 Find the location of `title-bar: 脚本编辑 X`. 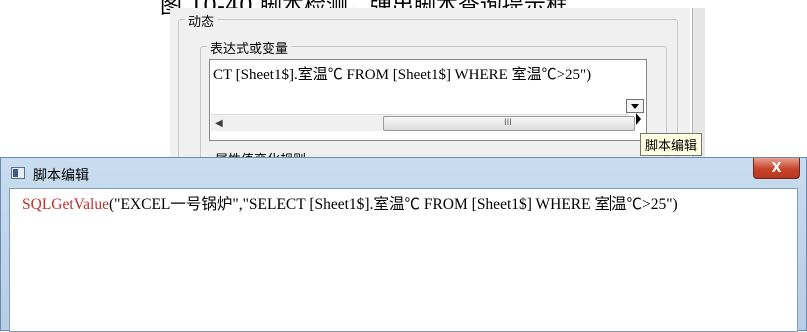

title-bar: 脚本编辑 X is located at coordinates (403, 173).